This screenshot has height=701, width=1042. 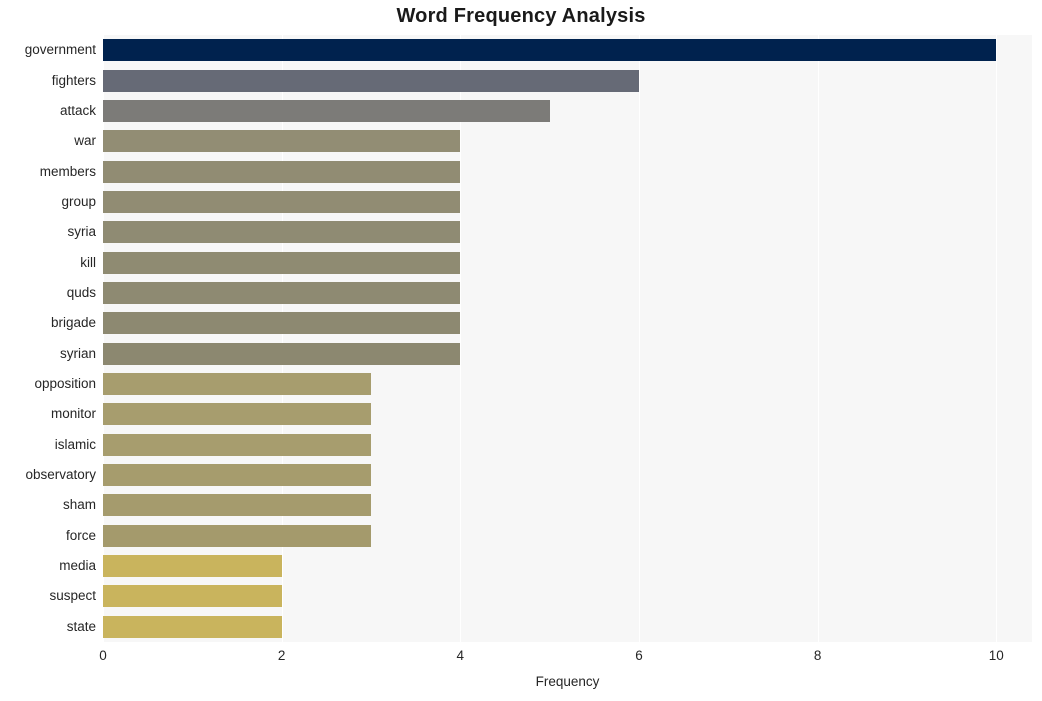 What do you see at coordinates (88, 262) in the screenshot?
I see `y-axis-label: kill` at bounding box center [88, 262].